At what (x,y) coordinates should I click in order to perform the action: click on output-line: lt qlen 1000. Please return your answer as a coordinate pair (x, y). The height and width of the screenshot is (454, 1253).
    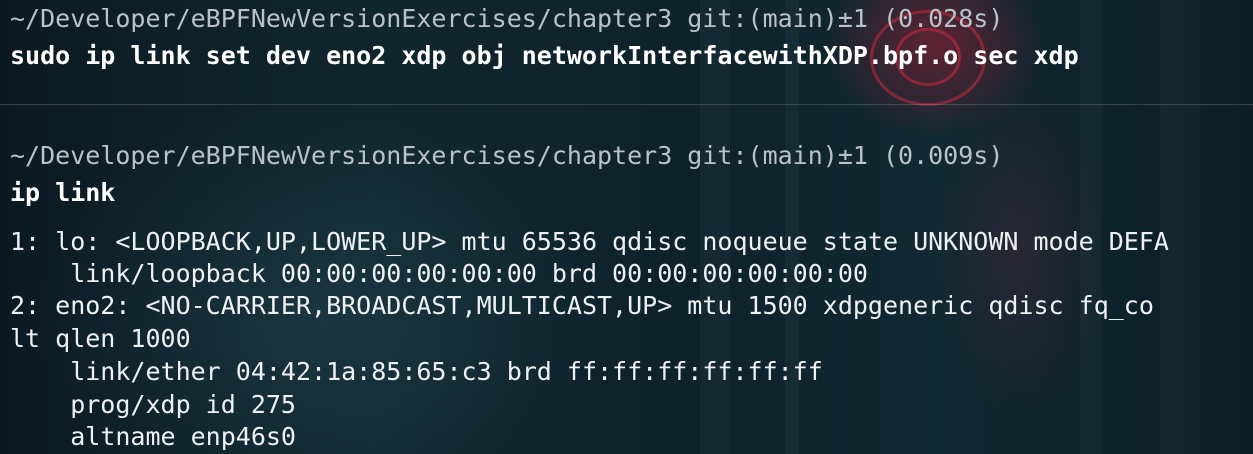
    Looking at the image, I should click on (100, 338).